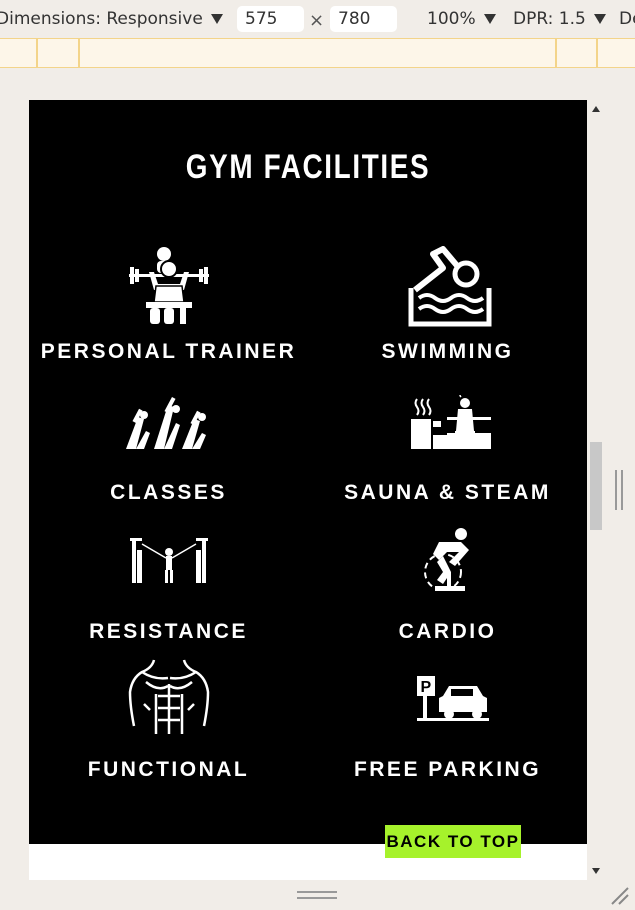 The height and width of the screenshot is (910, 635). Describe the element at coordinates (168, 769) in the screenshot. I see `facility-label: FUNCTIONAL` at that location.